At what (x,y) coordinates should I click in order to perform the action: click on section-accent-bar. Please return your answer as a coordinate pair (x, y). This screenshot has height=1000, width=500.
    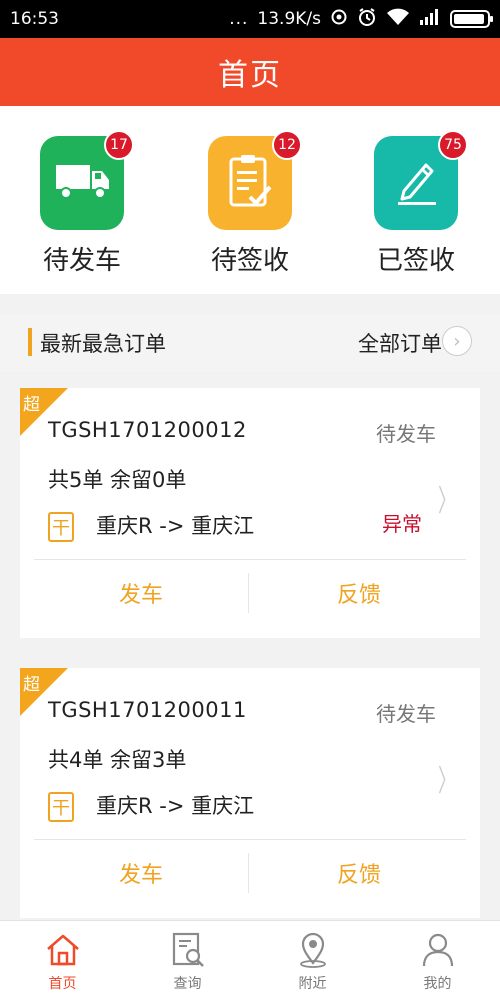
    Looking at the image, I should click on (30, 342).